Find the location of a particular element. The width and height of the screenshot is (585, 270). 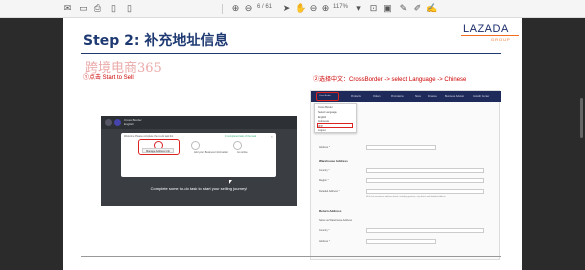

cursor-icon: ➤ is located at coordinates (286, 8).